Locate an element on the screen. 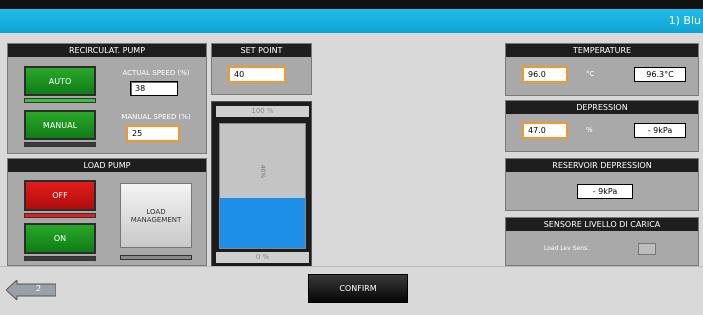 The height and width of the screenshot is (315, 703). tank-top-label: 100 % is located at coordinates (262, 111).